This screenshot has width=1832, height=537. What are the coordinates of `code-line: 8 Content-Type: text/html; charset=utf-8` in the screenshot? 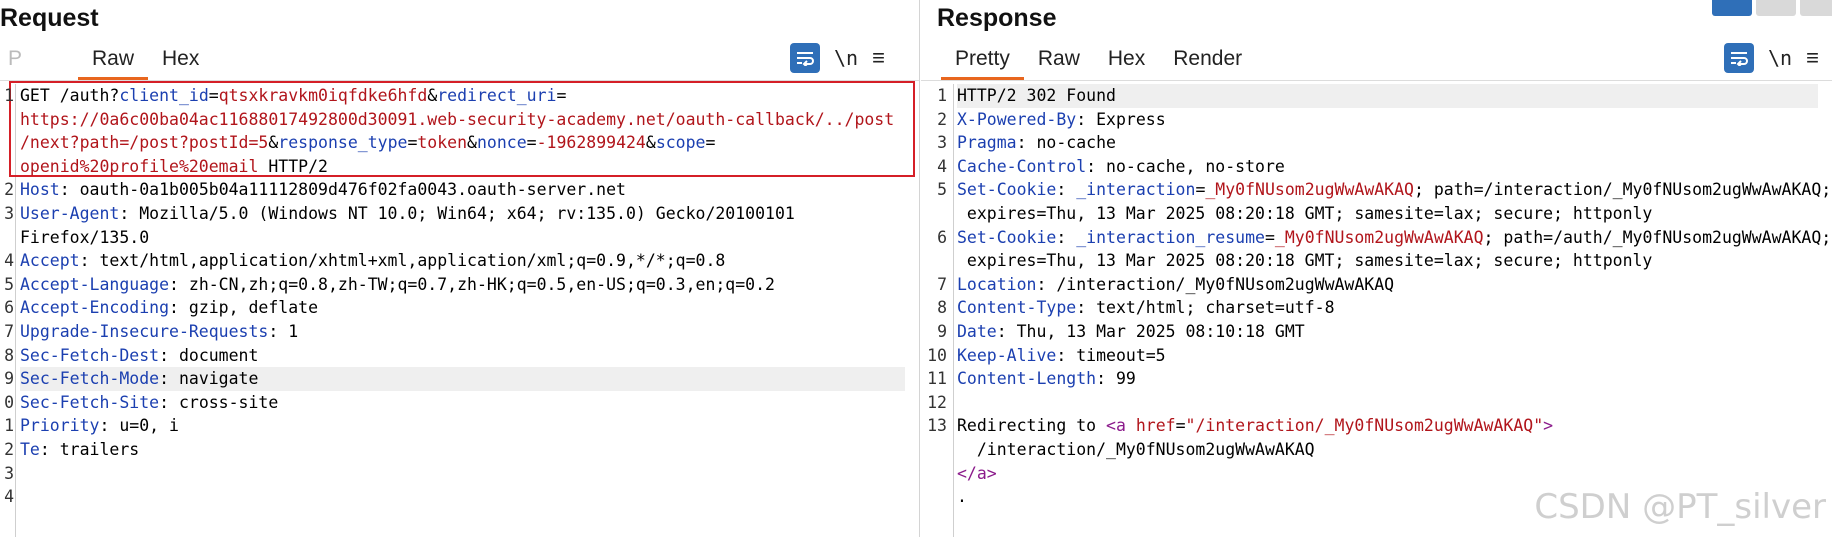 It's located at (1376, 308).